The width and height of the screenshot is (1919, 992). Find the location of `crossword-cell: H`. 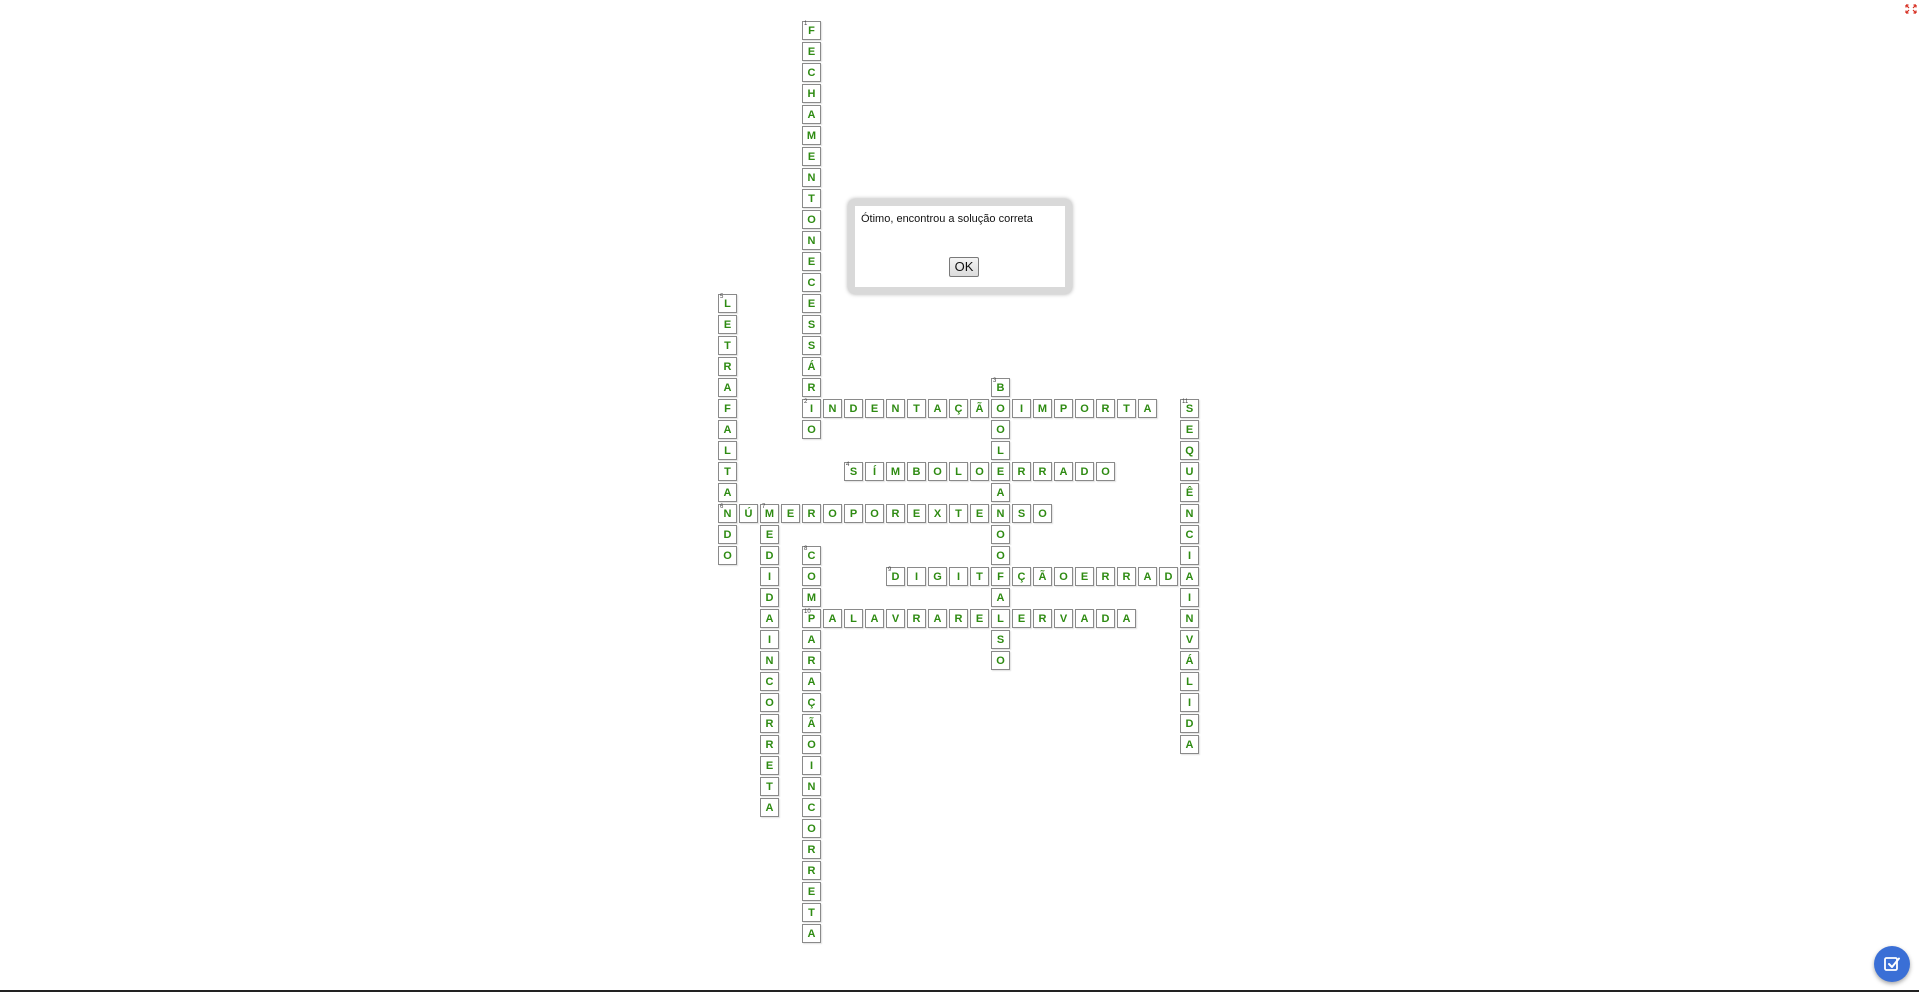

crossword-cell: H is located at coordinates (811, 93).